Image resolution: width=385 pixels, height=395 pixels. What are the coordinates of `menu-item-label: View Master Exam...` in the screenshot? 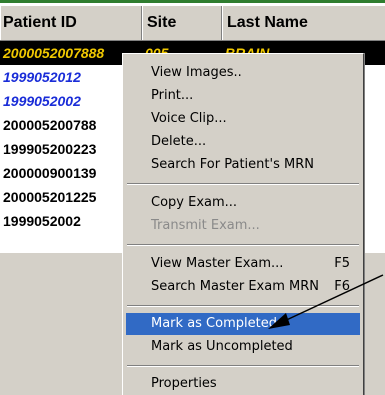 It's located at (217, 263).